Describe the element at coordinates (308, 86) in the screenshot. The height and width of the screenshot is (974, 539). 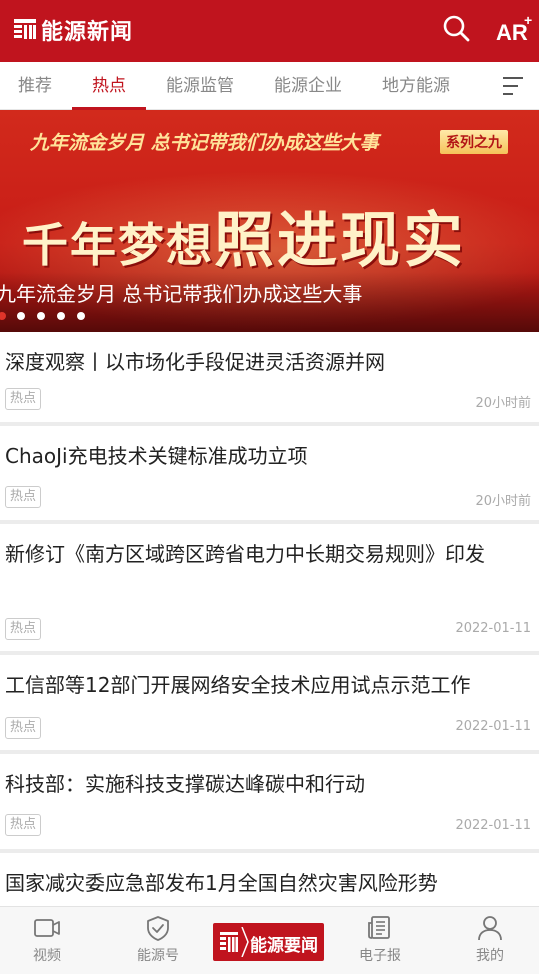
I see `tab-energy-enterprise: 能源企业` at that location.